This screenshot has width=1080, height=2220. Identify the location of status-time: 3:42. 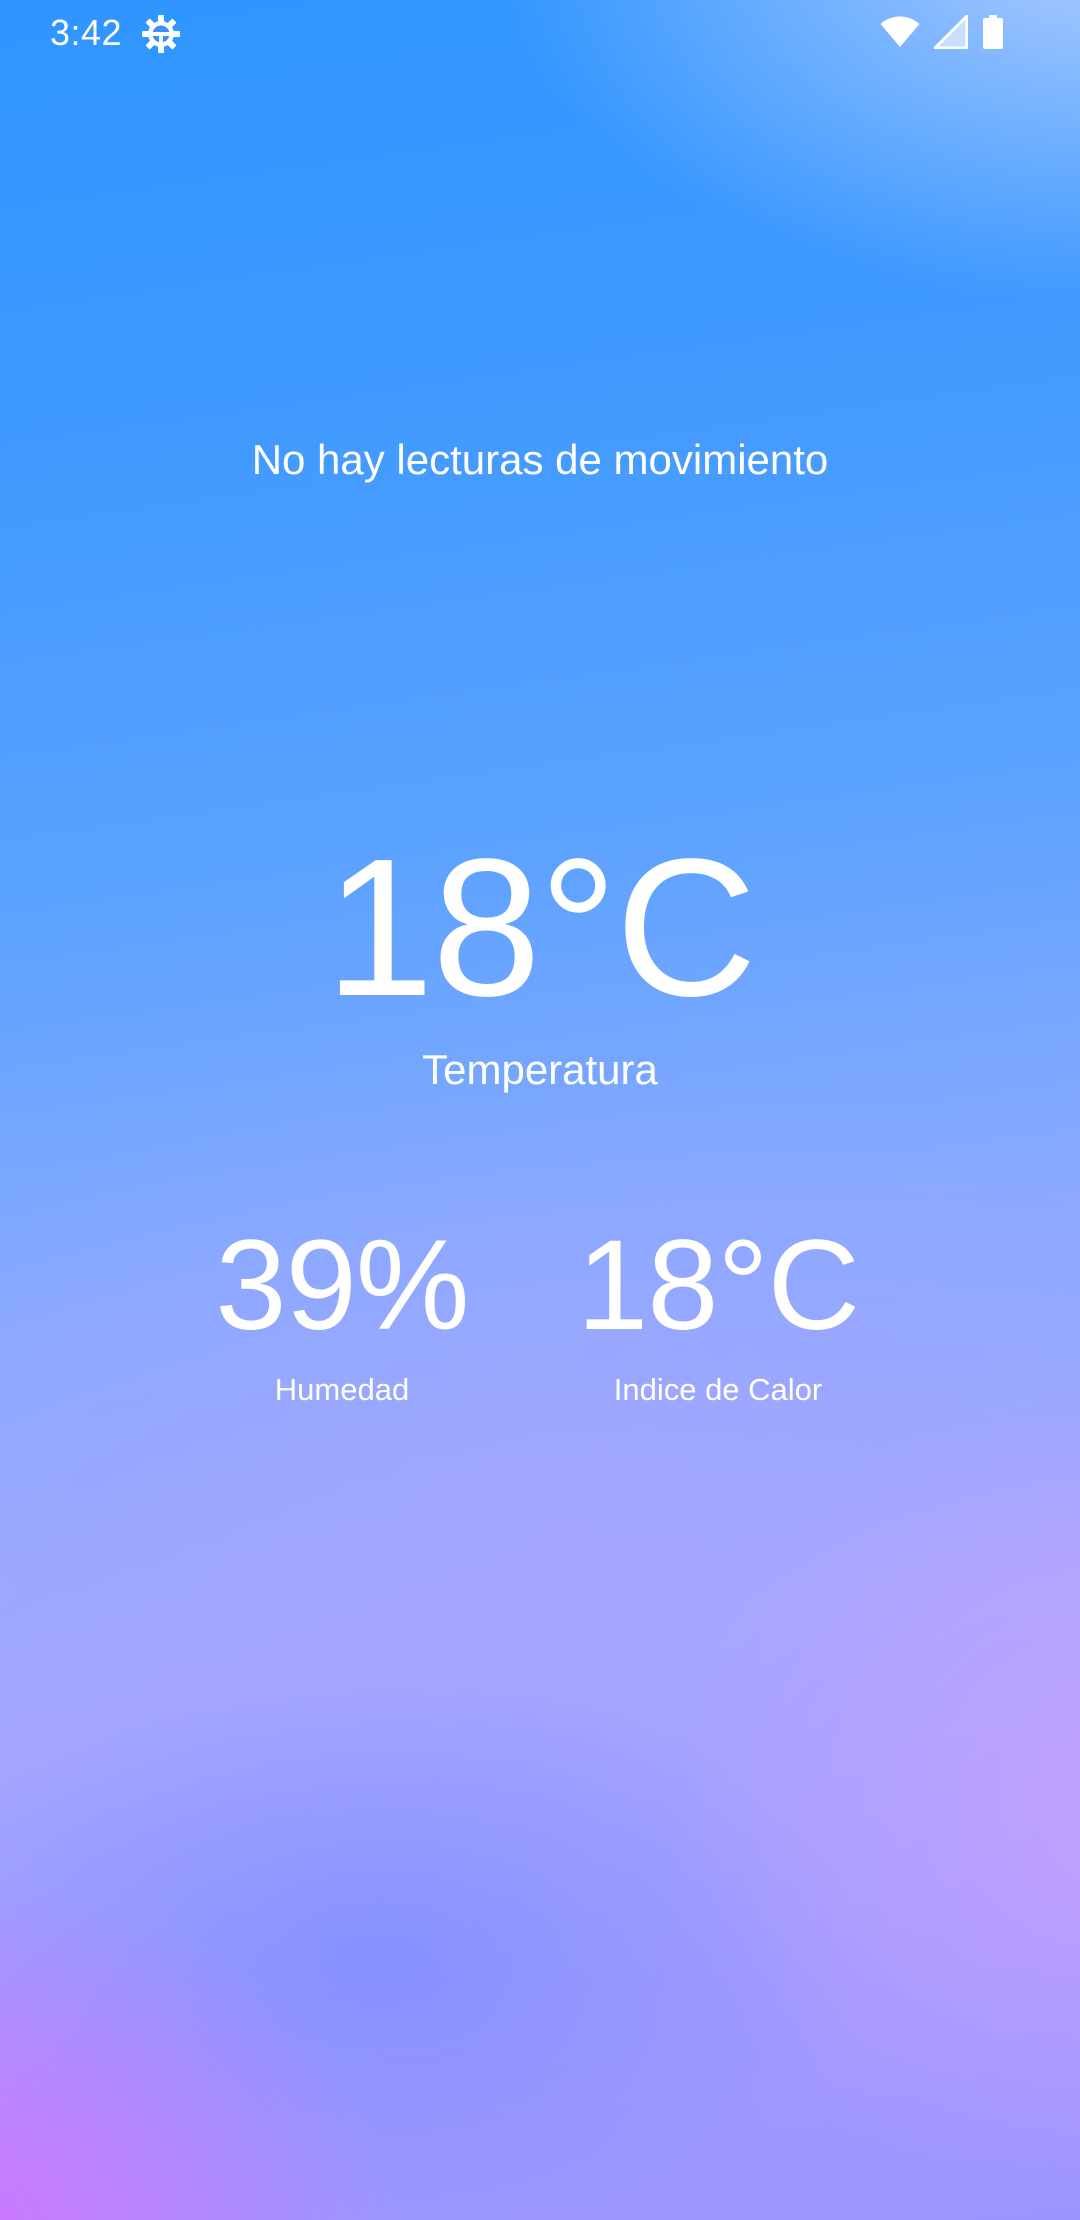
(86, 32).